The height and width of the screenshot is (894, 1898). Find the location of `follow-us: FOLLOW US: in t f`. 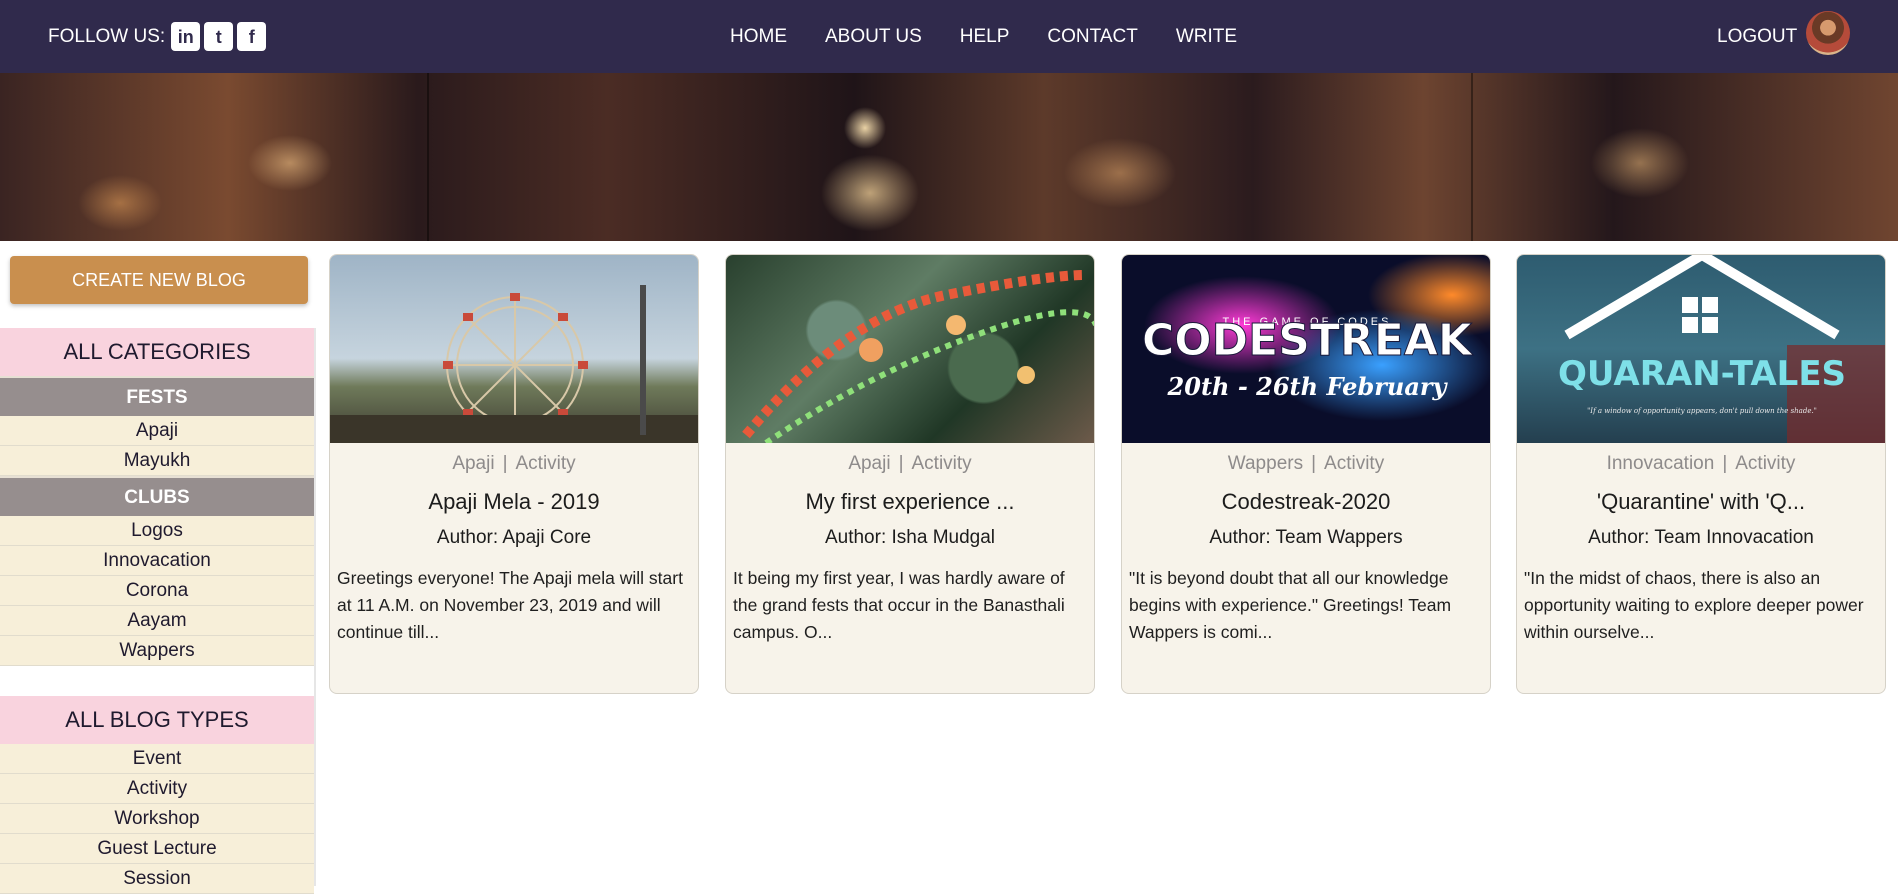

follow-us: FOLLOW US: in t f is located at coordinates (157, 36).